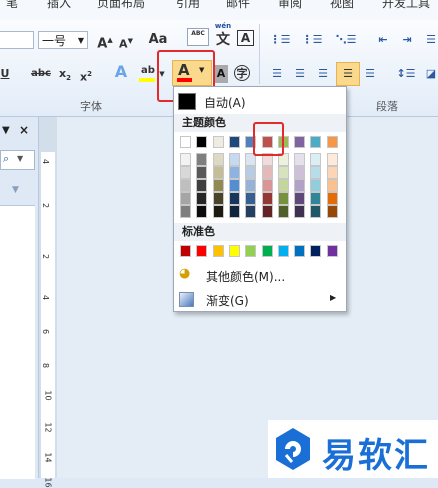  Describe the element at coordinates (406, 74) in the screenshot. I see `line-spacing-button: ↕☰` at that location.